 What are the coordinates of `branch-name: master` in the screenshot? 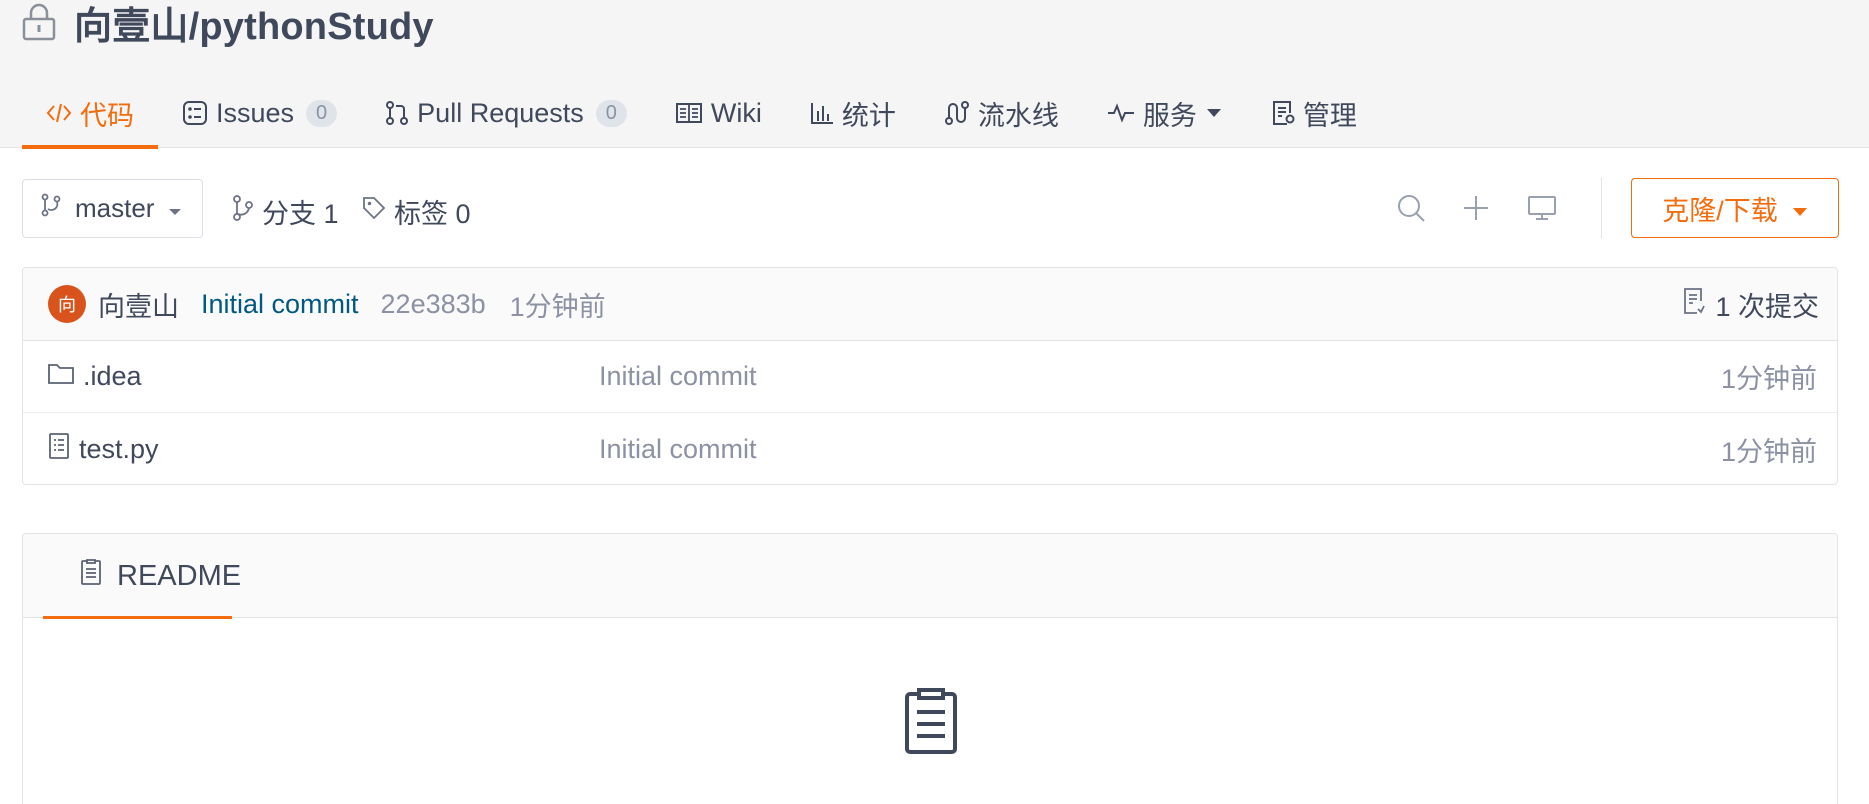 It's located at (115, 208).